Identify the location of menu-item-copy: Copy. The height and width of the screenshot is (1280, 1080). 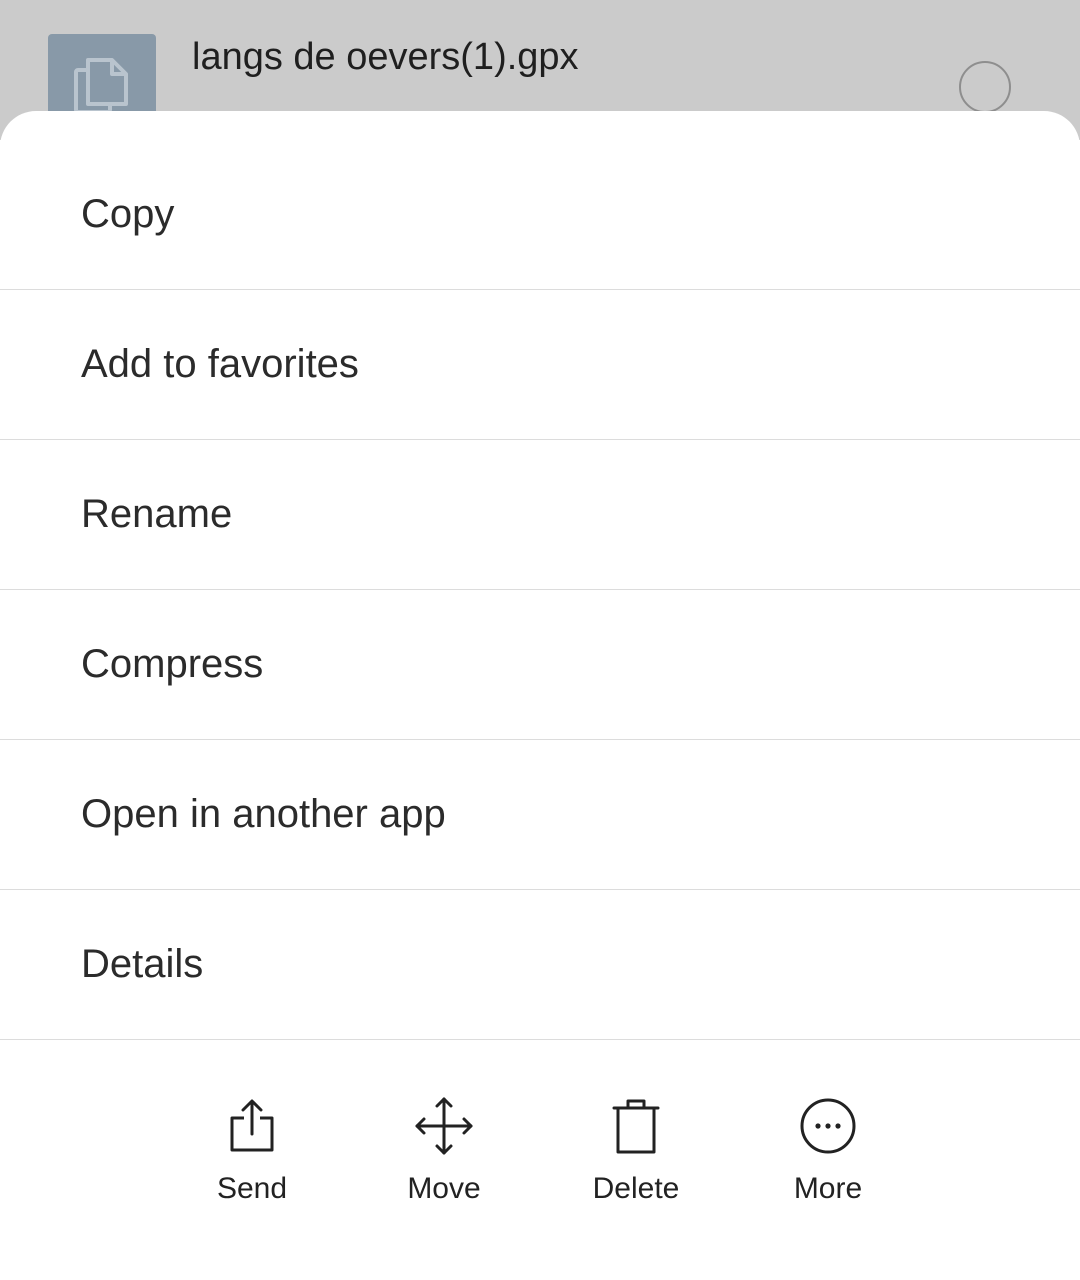
(540, 214).